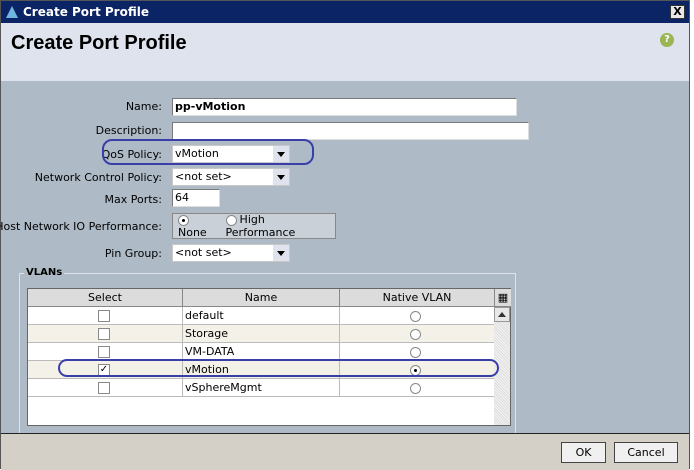  I want to click on table-row: ✓ vMotion, so click(261, 370).